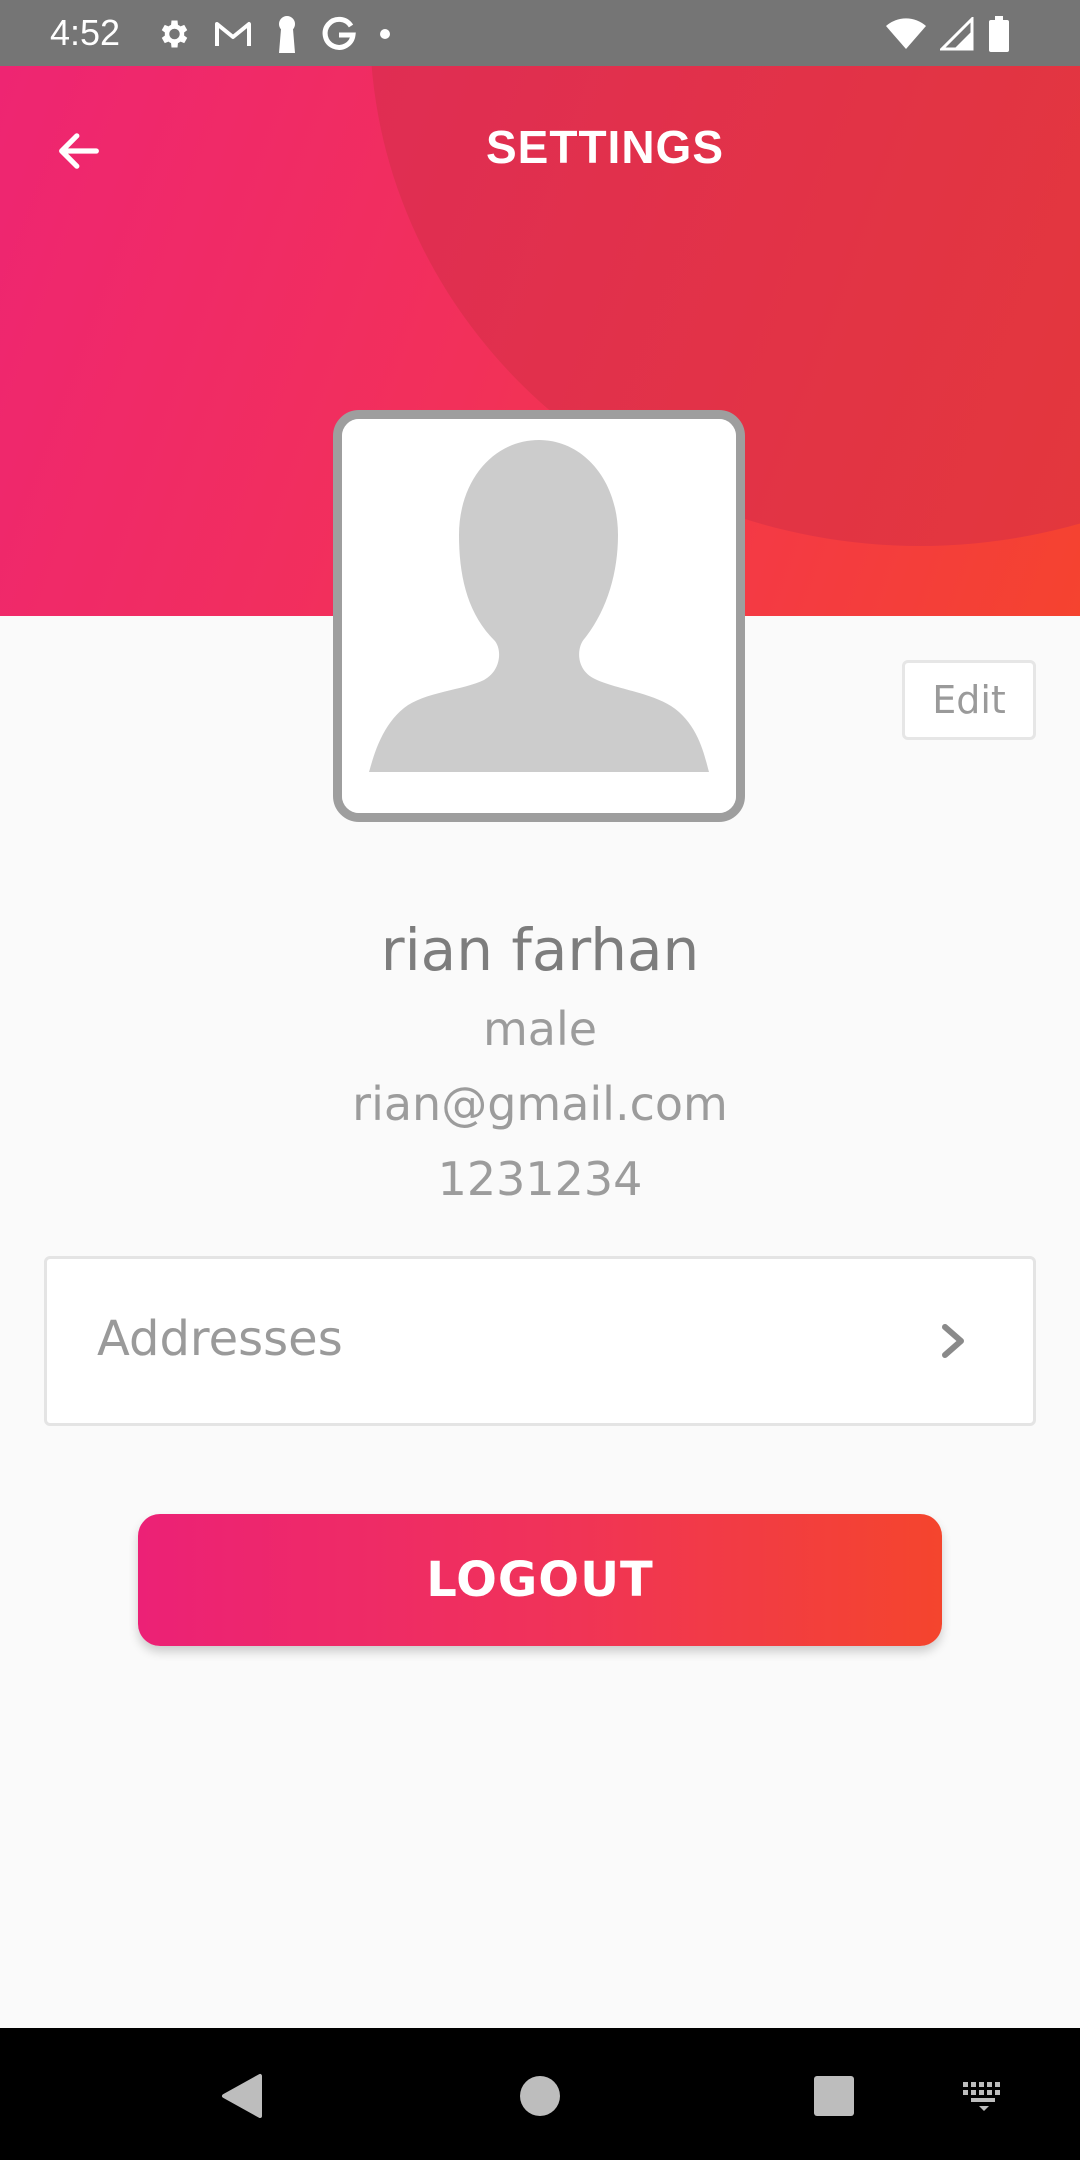 This screenshot has height=2160, width=1080. I want to click on google-icon, so click(339, 34).